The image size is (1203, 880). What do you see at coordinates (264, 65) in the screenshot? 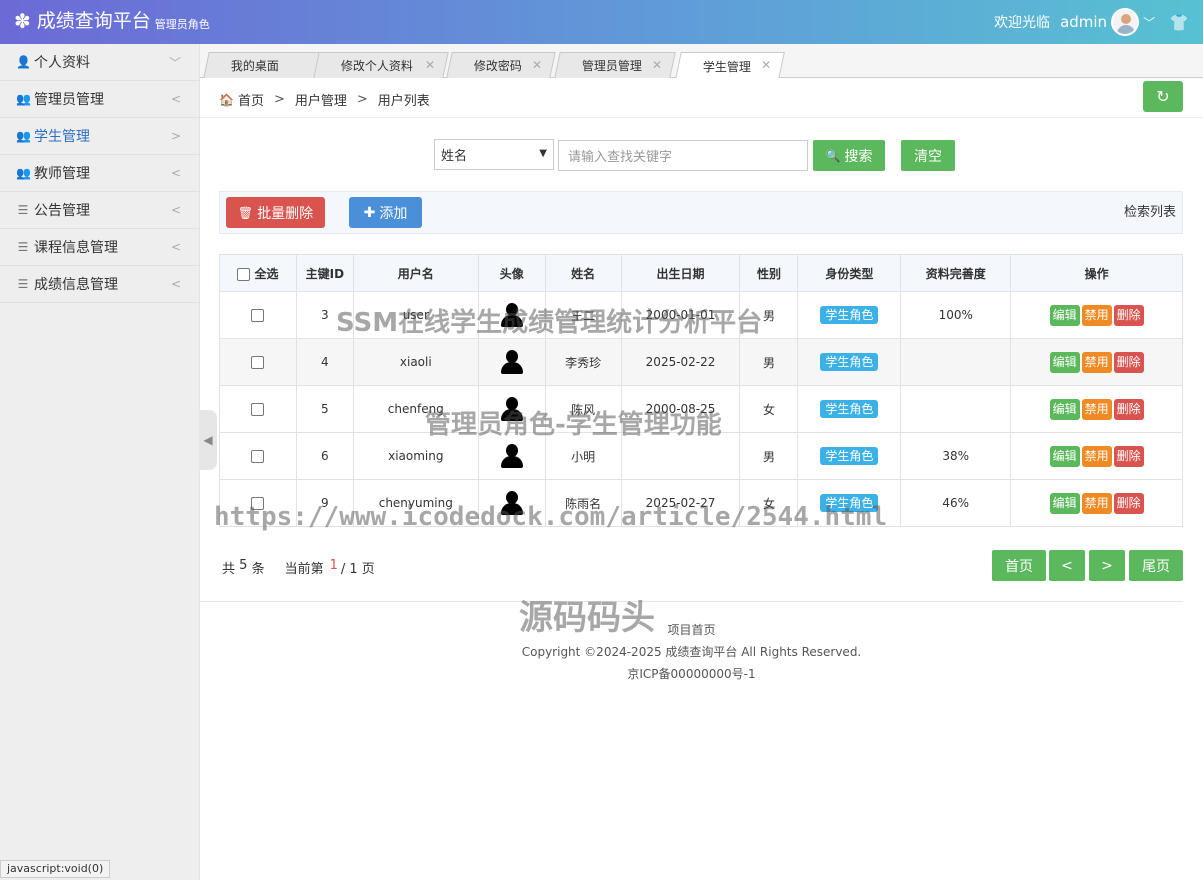
I see `tab-desktop: 我的桌面` at bounding box center [264, 65].